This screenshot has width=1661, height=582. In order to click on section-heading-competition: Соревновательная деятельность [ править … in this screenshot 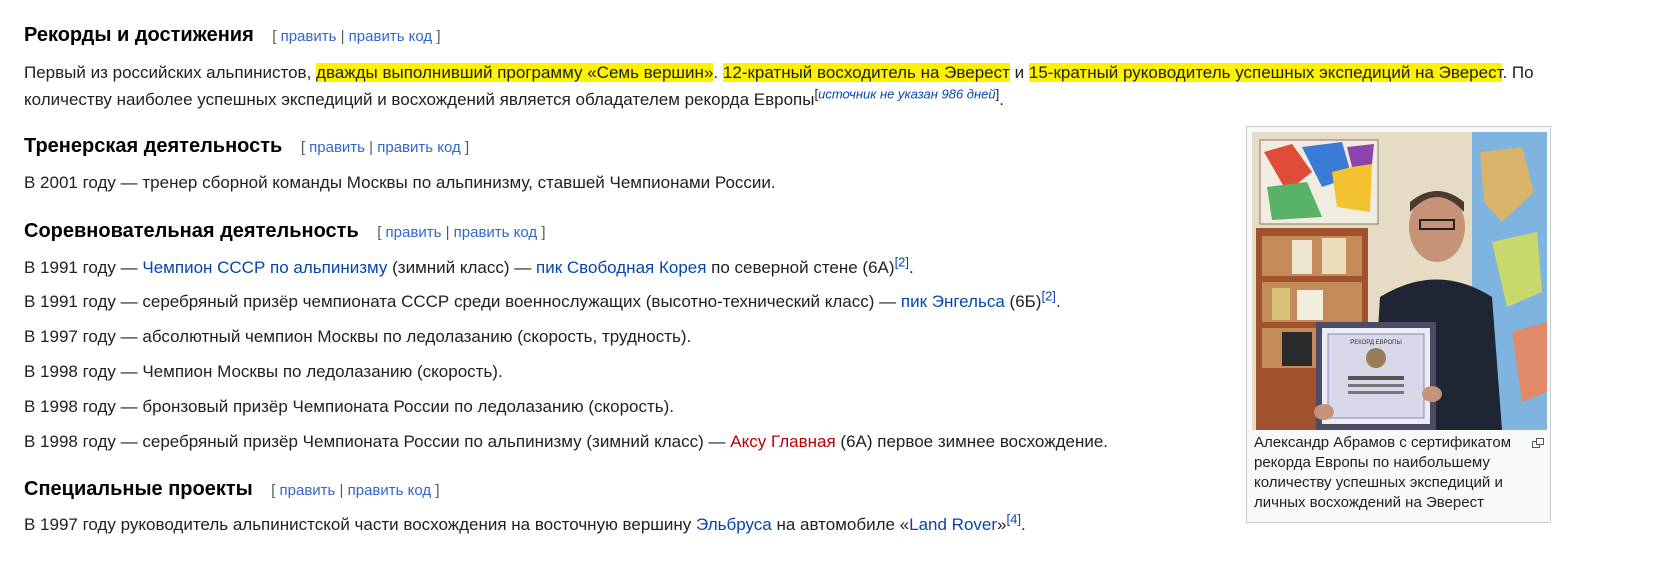, I will do `click(285, 231)`.